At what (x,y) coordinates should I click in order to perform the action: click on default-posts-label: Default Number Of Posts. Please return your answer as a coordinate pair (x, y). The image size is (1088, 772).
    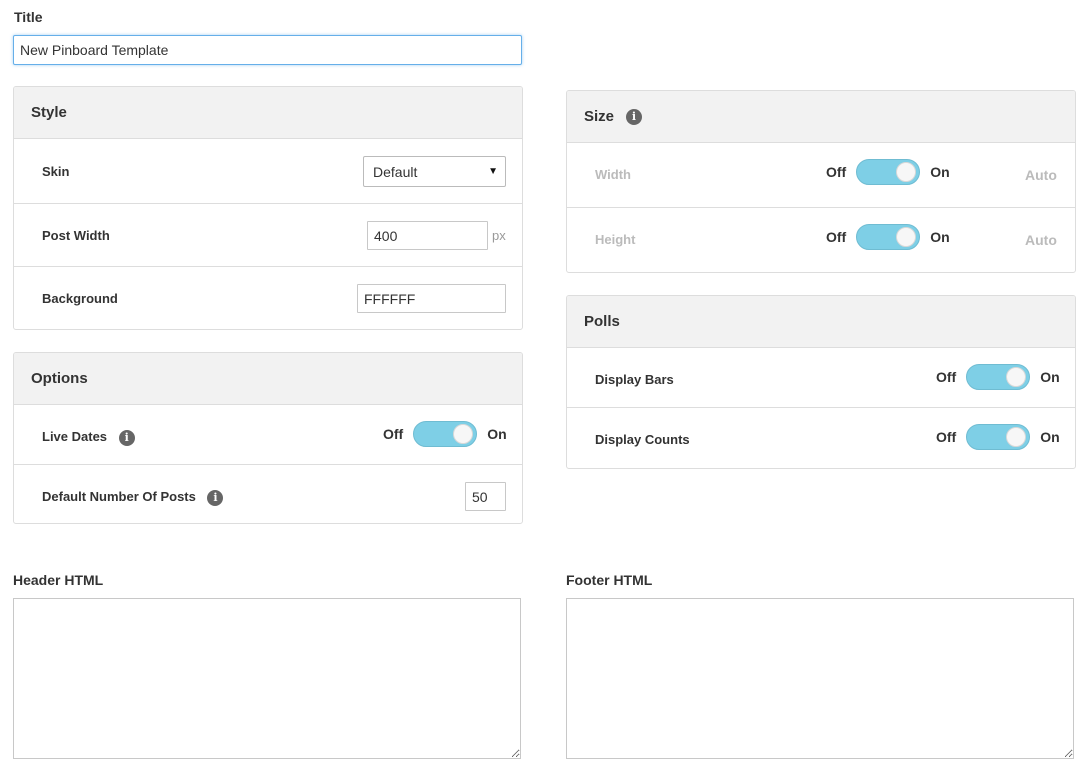
    Looking at the image, I should click on (119, 496).